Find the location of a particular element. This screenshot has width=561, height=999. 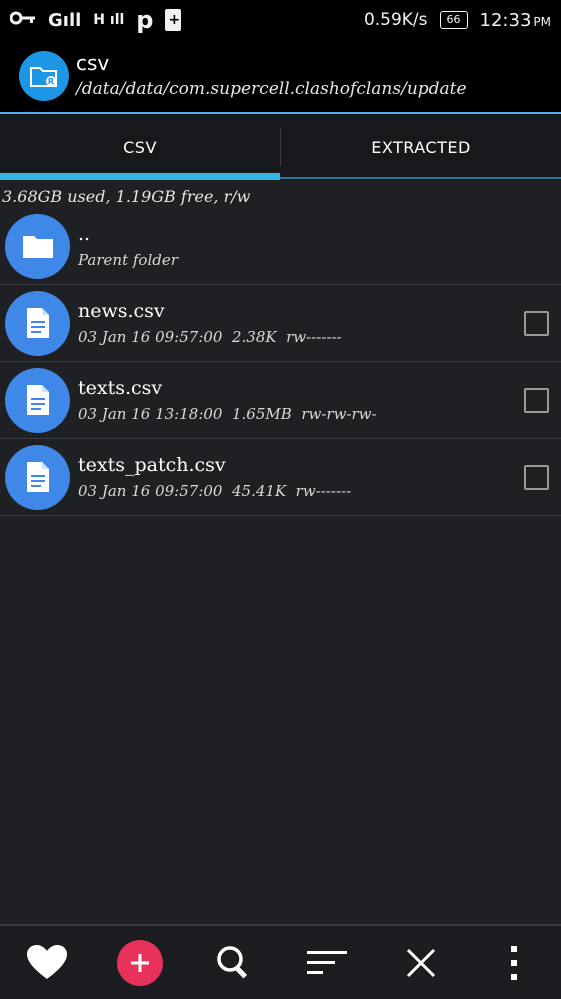

battery-icon: 66 is located at coordinates (453, 20).